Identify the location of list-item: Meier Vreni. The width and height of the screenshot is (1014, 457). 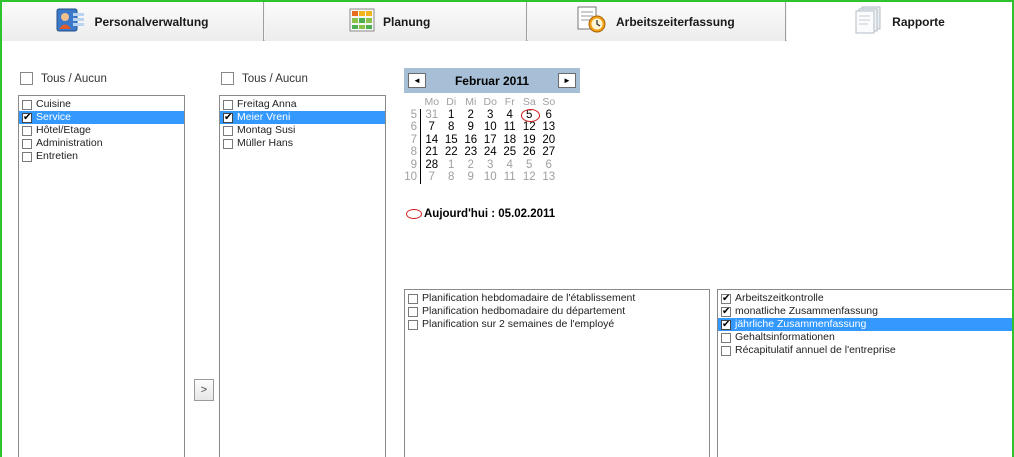
(302, 117).